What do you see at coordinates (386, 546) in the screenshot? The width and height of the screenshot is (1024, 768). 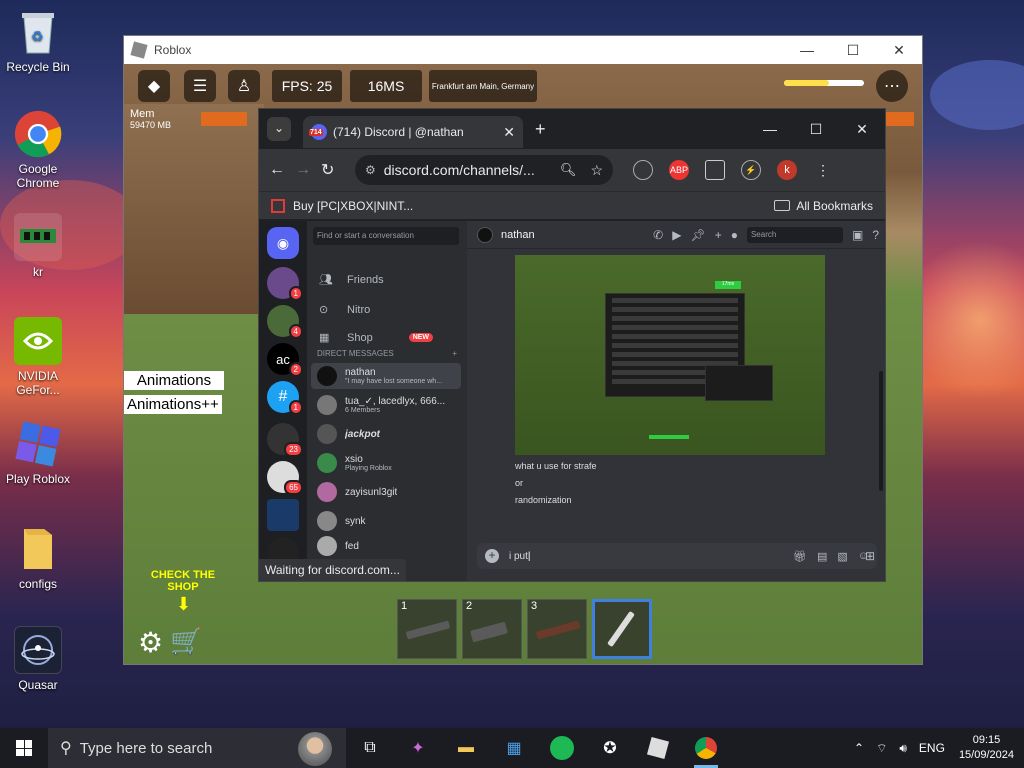 I see `dm-item-fed: fed` at bounding box center [386, 546].